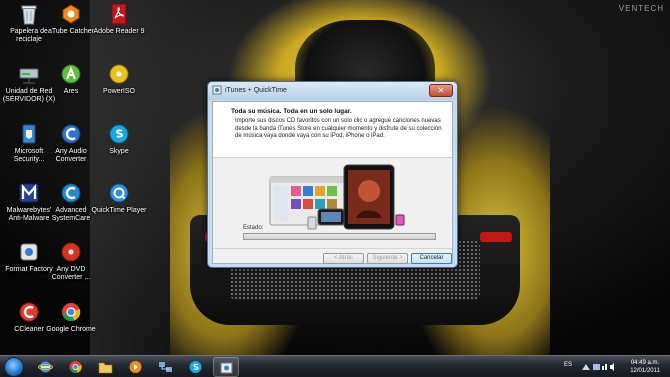 Image resolution: width=670 pixels, height=377 pixels. I want to click on action-center-icon, so click(596, 367).